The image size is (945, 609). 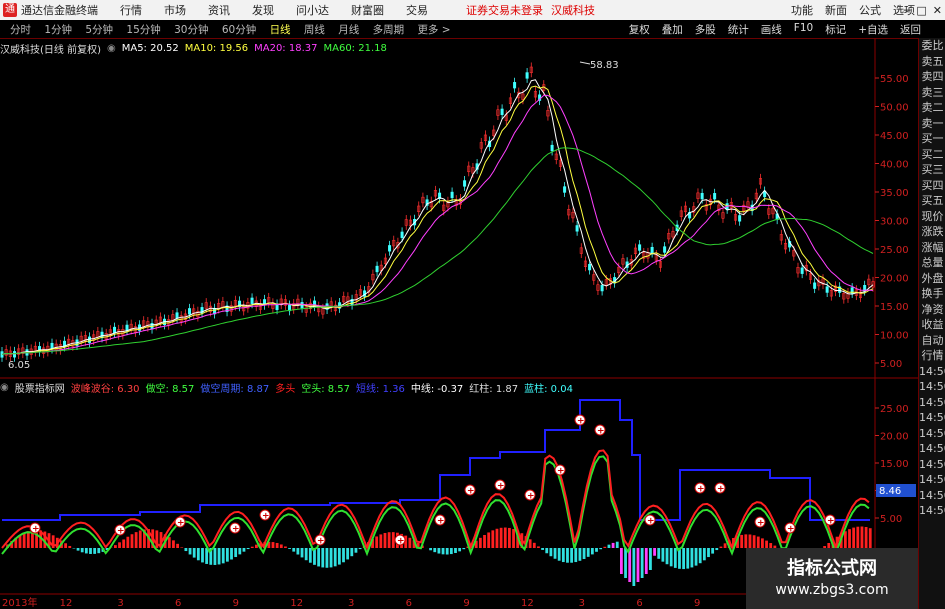 What do you see at coordinates (894, 307) in the screenshot?
I see `price-axis-tick: 15.00` at bounding box center [894, 307].